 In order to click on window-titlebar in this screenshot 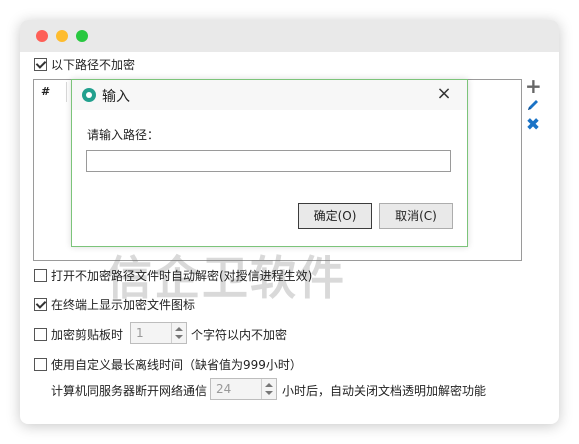, I will do `click(289, 36)`.